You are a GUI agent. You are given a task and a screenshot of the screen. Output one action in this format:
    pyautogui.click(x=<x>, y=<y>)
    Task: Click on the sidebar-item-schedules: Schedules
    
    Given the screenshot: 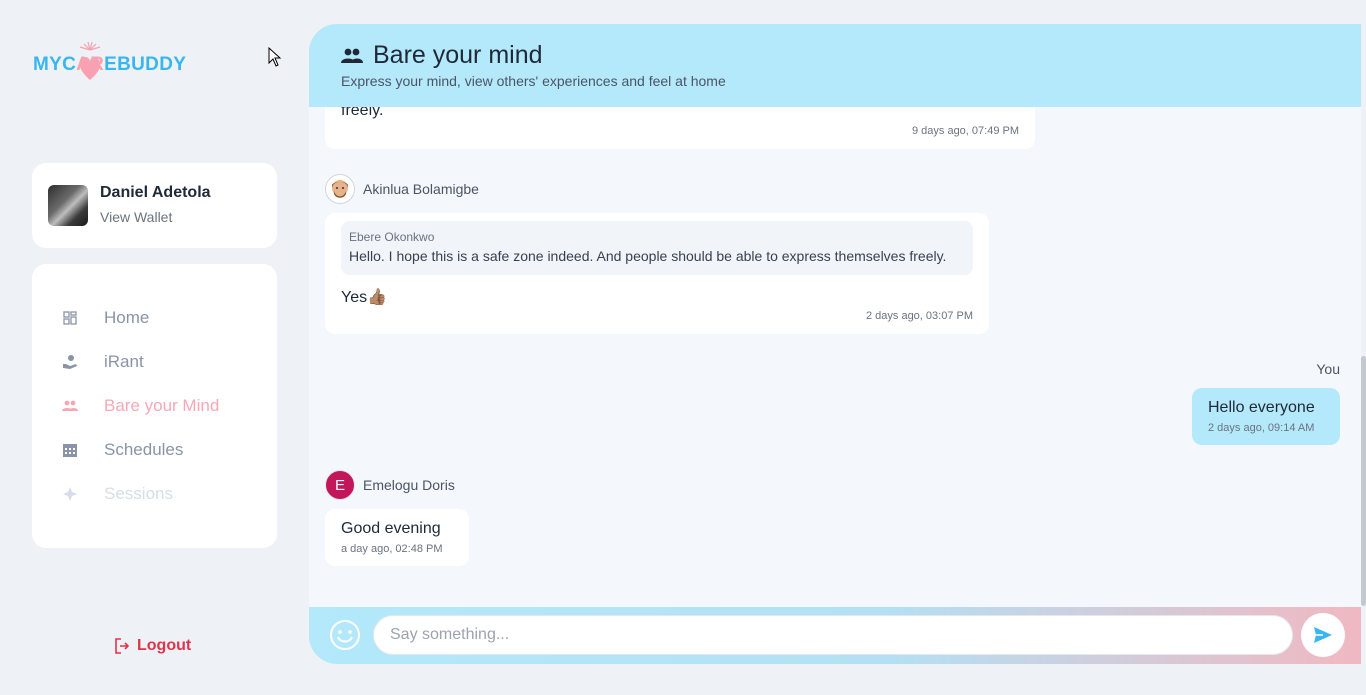 What is the action you would take?
    pyautogui.click(x=162, y=450)
    